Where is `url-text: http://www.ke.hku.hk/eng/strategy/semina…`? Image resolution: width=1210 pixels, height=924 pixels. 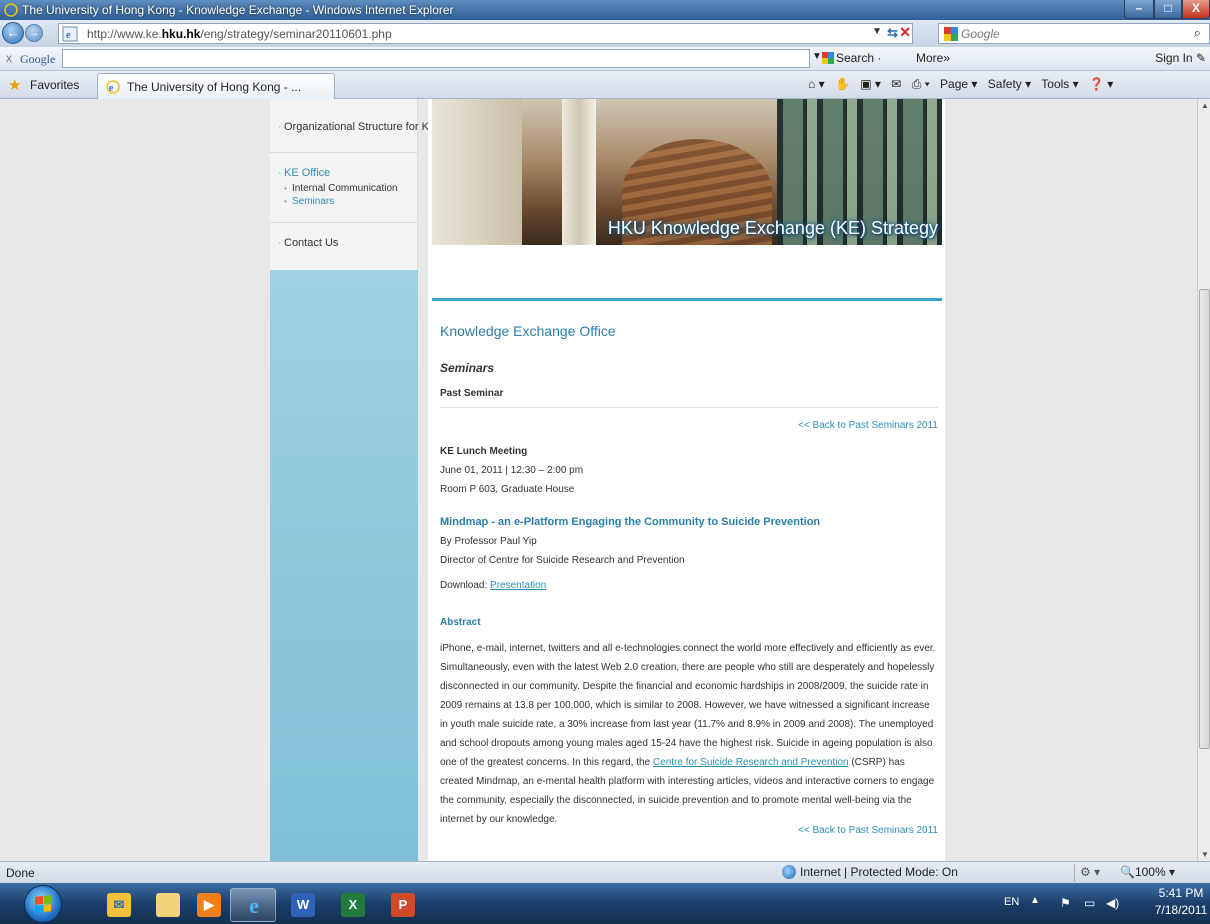 url-text: http://www.ke.hku.hk/eng/strategy/semina… is located at coordinates (239, 34).